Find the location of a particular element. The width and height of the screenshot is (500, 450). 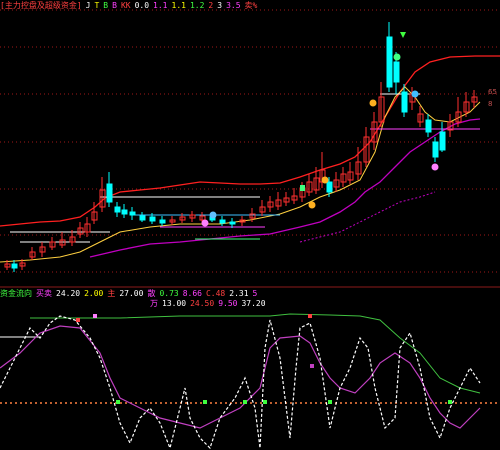

sub2-item: 37.20 is located at coordinates (253, 303).